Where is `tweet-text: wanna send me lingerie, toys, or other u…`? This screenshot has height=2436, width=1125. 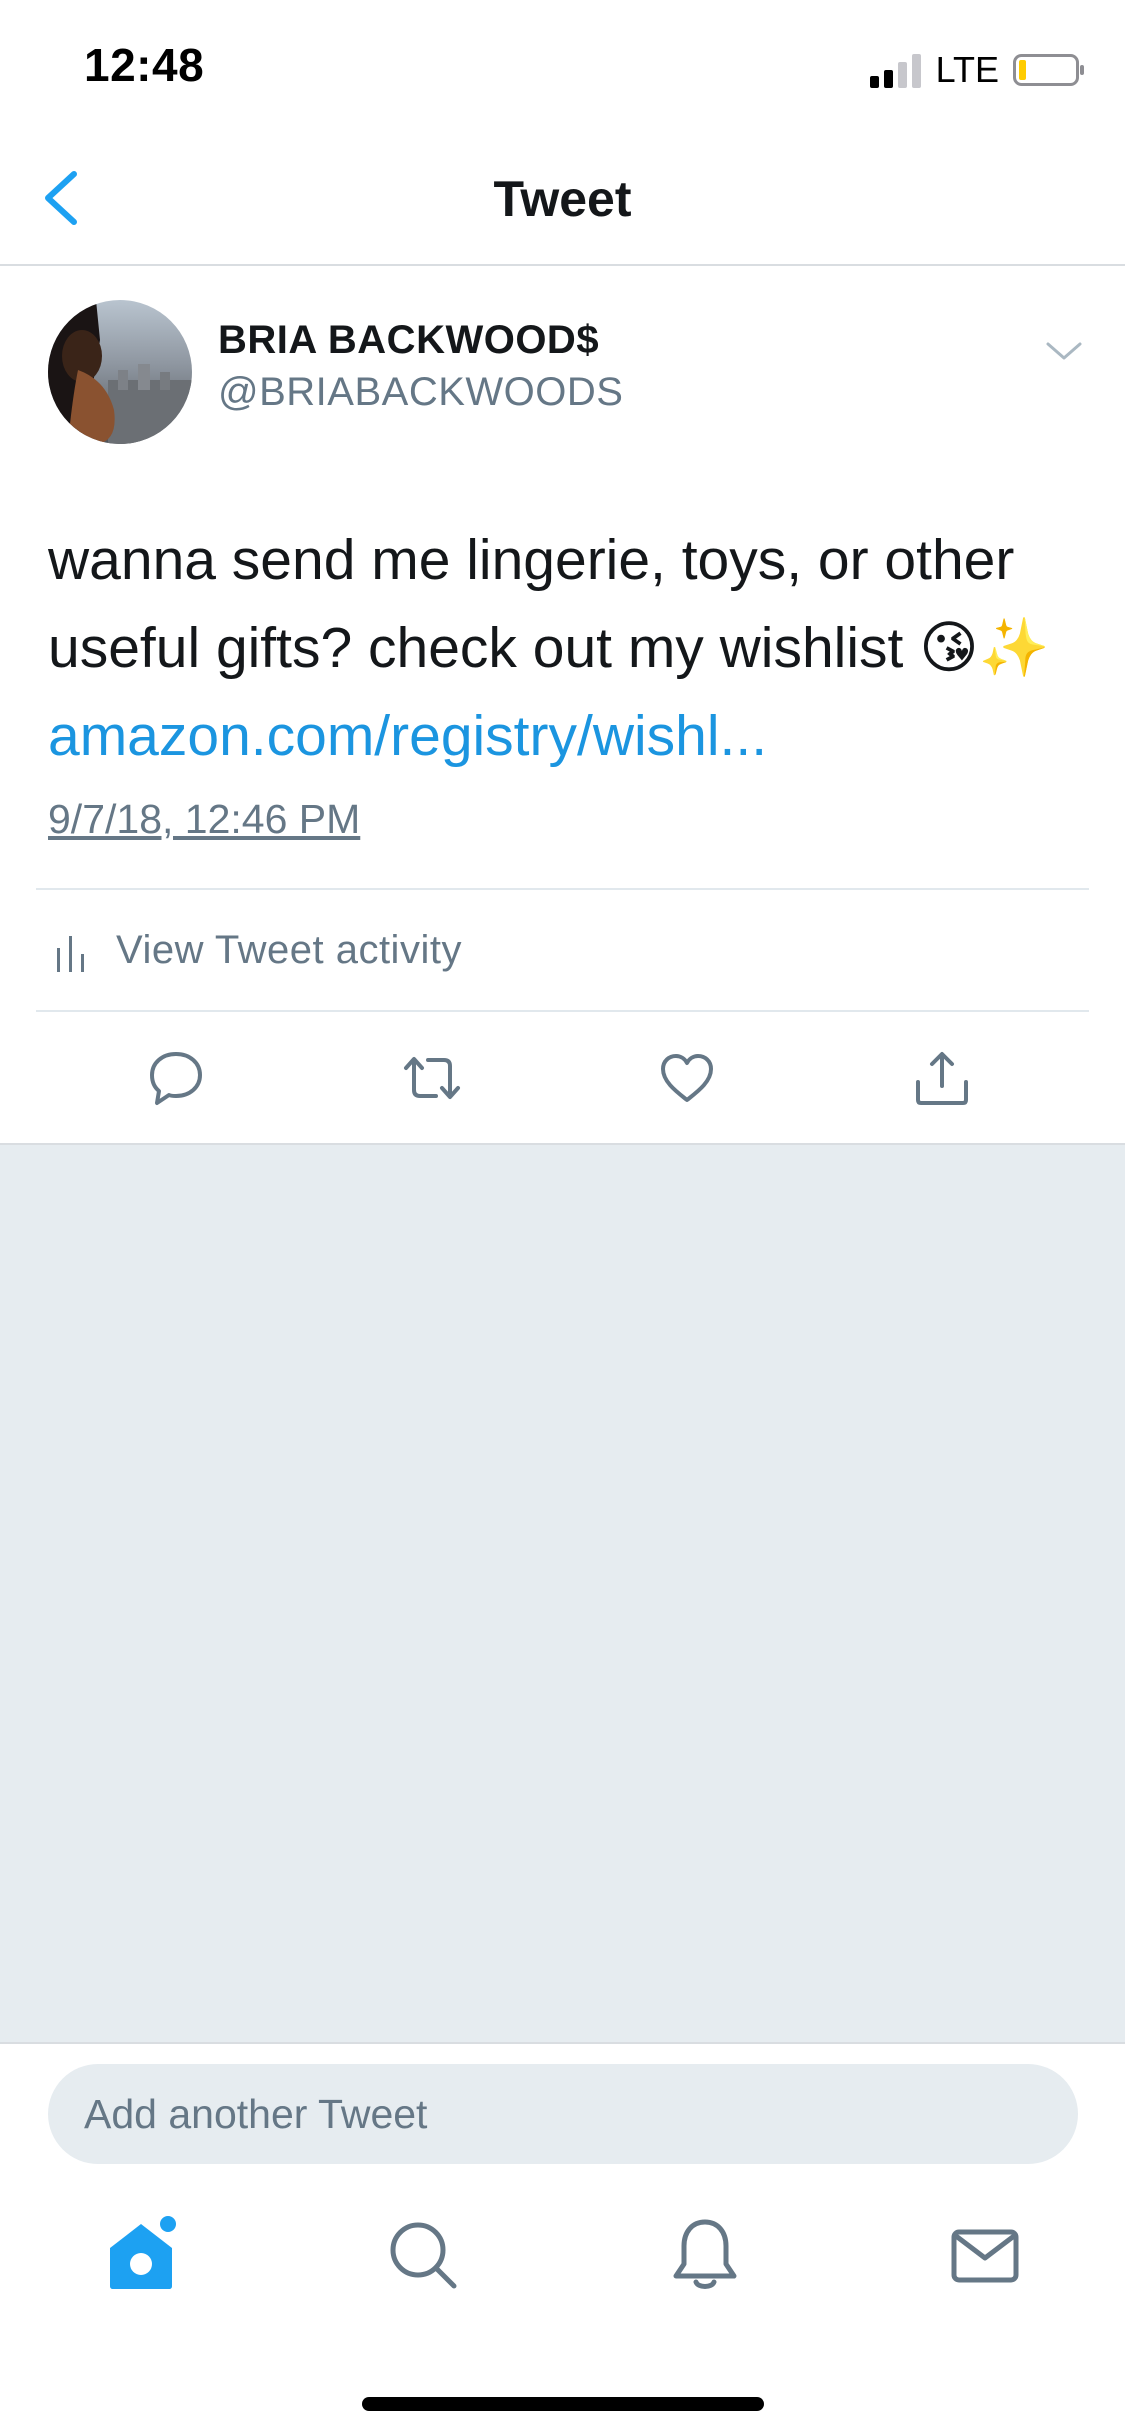 tweet-text: wanna send me lingerie, toys, or other u… is located at coordinates (563, 604).